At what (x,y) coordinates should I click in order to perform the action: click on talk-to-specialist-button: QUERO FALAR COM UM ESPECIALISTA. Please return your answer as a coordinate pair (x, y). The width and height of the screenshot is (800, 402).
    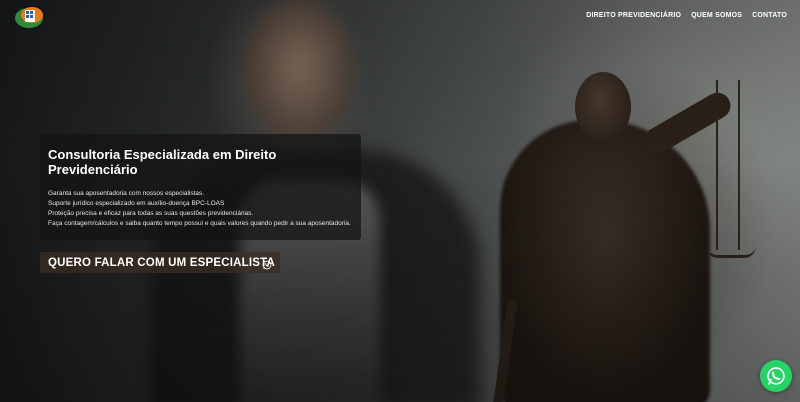
    Looking at the image, I should click on (160, 262).